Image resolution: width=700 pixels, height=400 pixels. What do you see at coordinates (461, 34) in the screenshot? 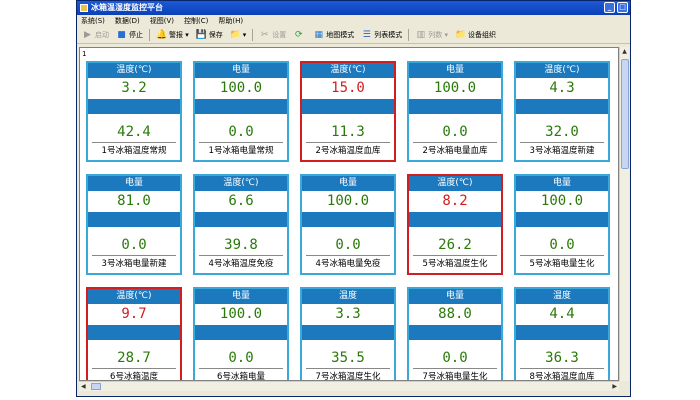
I see `folder-icon: 📁` at bounding box center [461, 34].